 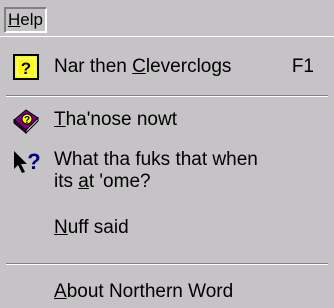 I want to click on menu-item-label: About Northern Word, so click(x=143, y=292).